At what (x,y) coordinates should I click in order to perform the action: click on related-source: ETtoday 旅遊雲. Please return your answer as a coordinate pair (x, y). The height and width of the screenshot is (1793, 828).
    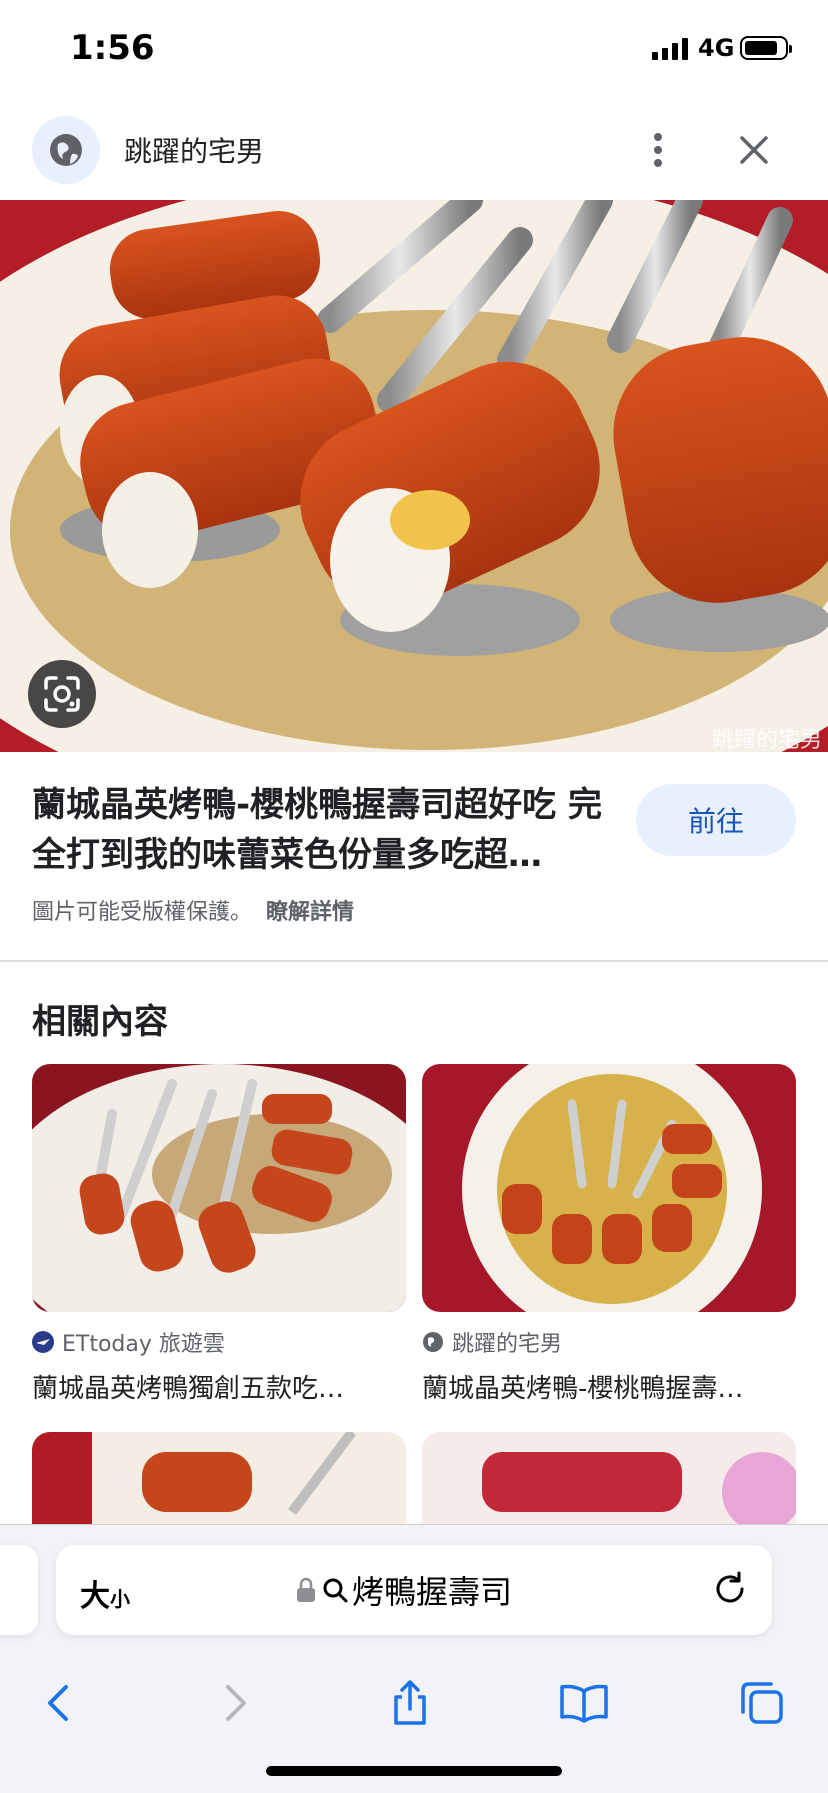
    Looking at the image, I should click on (219, 1342).